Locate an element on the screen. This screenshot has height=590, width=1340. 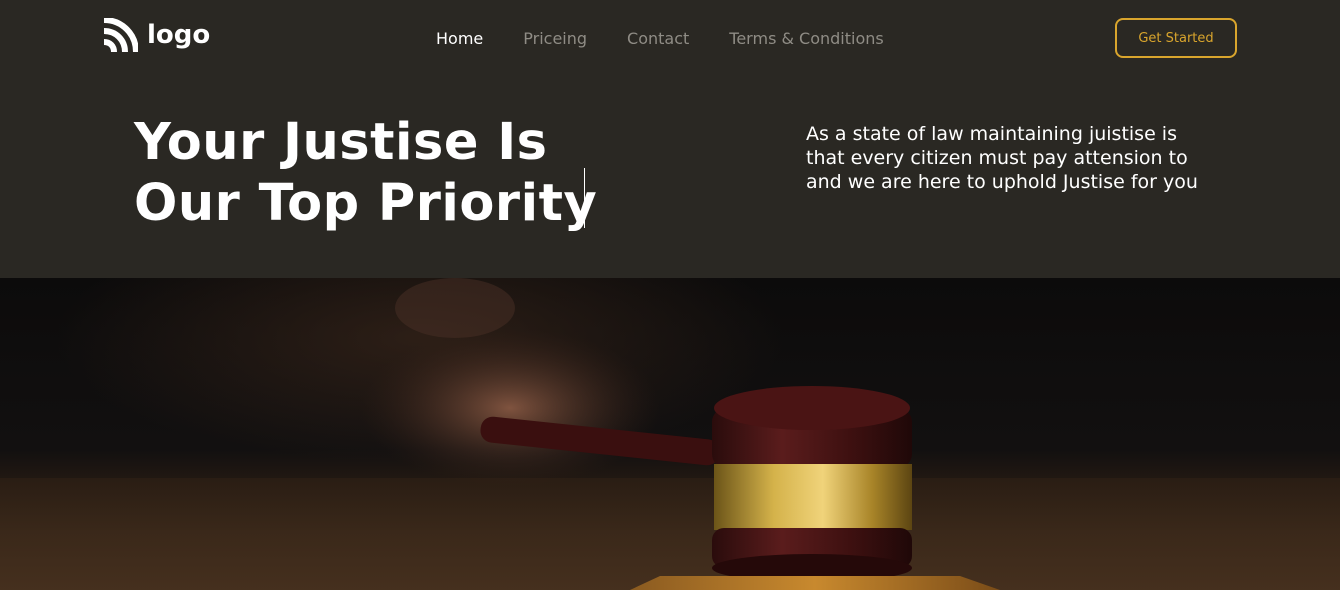
nav-terms: Terms & Conditions is located at coordinates (806, 39).